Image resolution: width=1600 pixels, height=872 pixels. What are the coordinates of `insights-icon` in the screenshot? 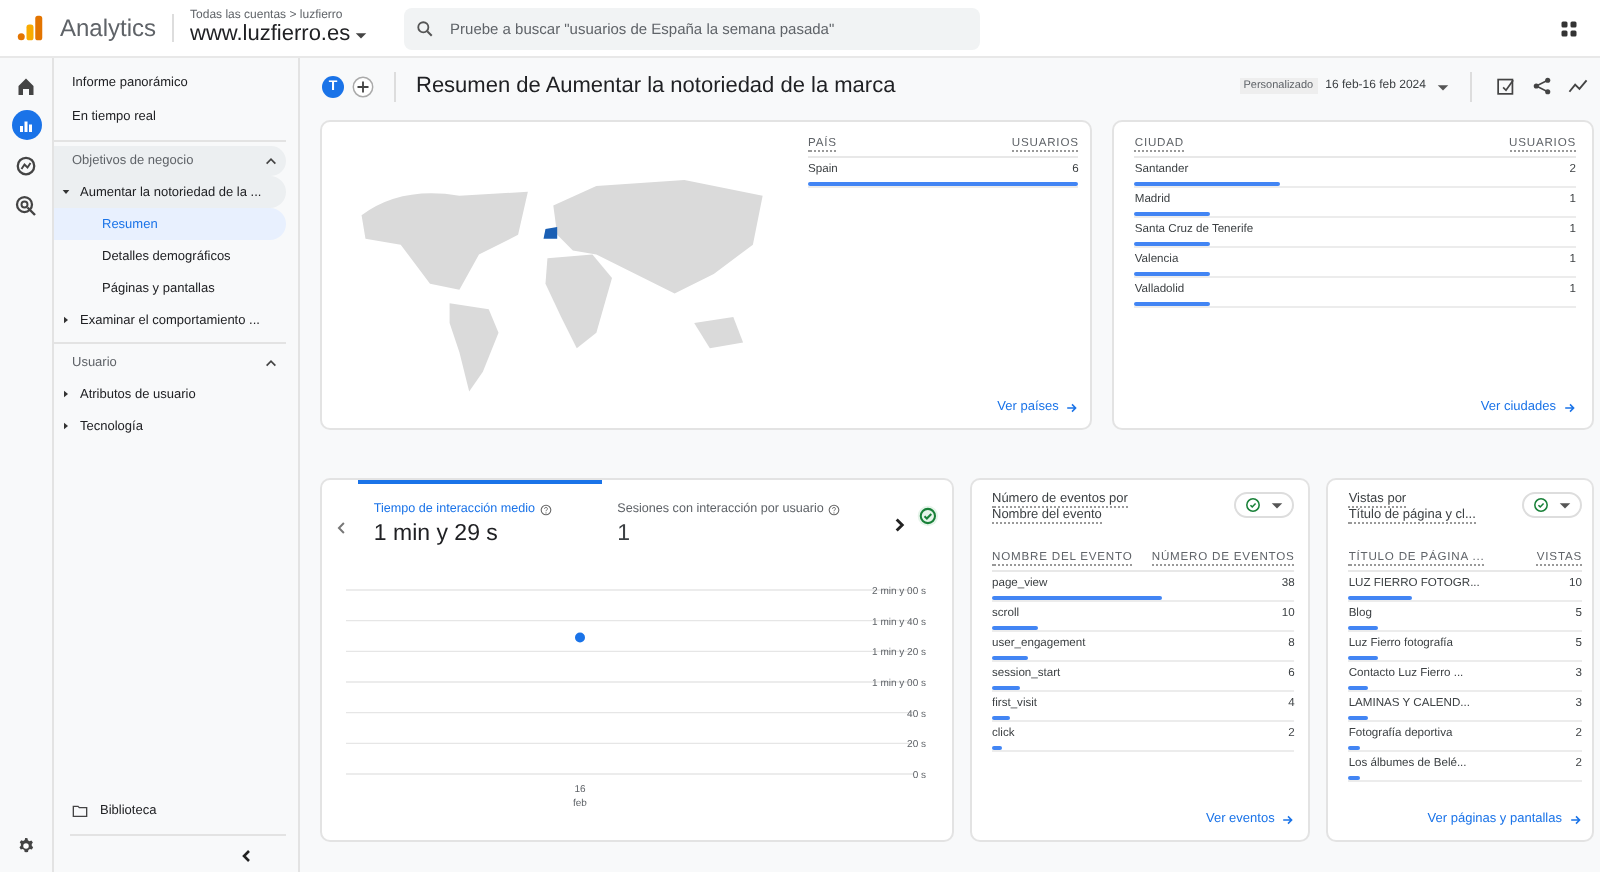 It's located at (1578, 86).